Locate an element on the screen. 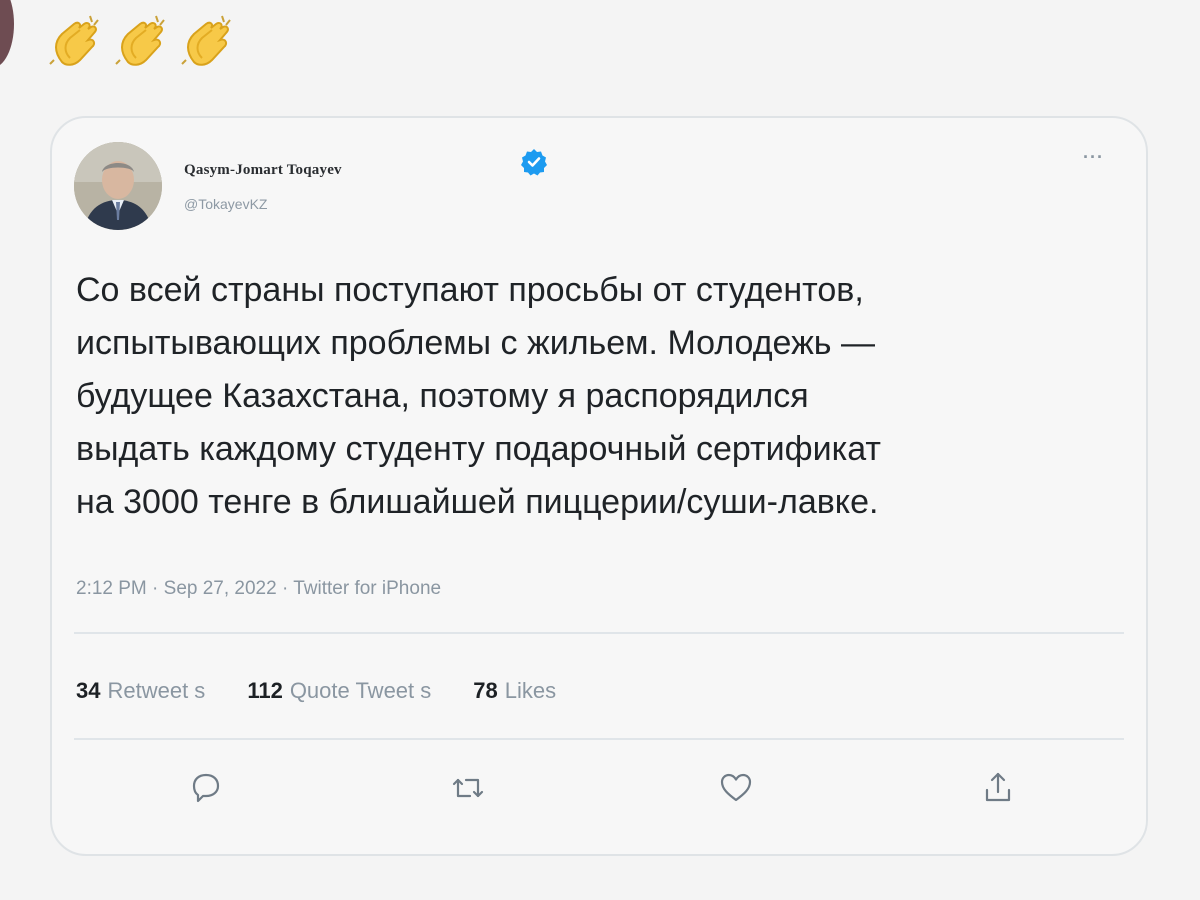 This screenshot has height=900, width=1200. verified-badge-icon is located at coordinates (534, 162).